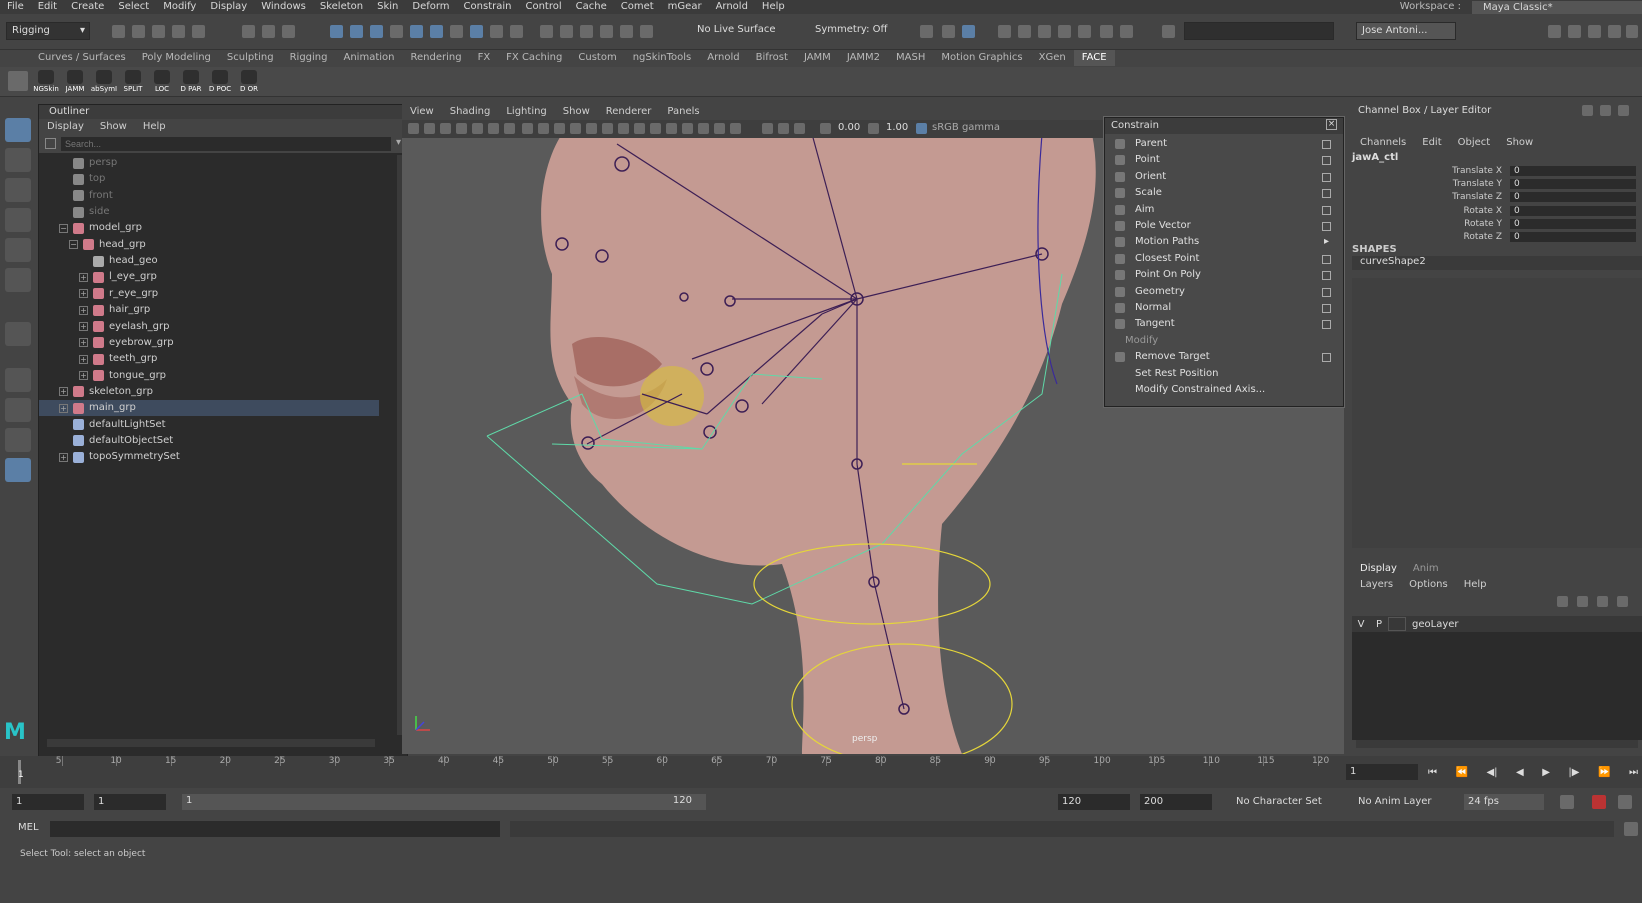 The height and width of the screenshot is (903, 1642). What do you see at coordinates (637, 7) in the screenshot?
I see `menu-comet: Comet` at bounding box center [637, 7].